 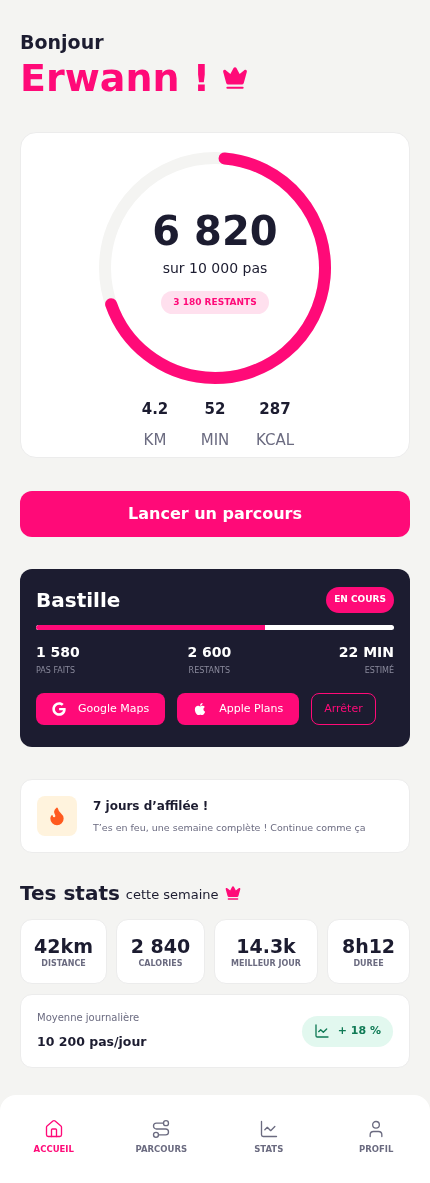 What do you see at coordinates (379, 671) in the screenshot?
I see `route-figure-label: ESTIMÉ` at bounding box center [379, 671].